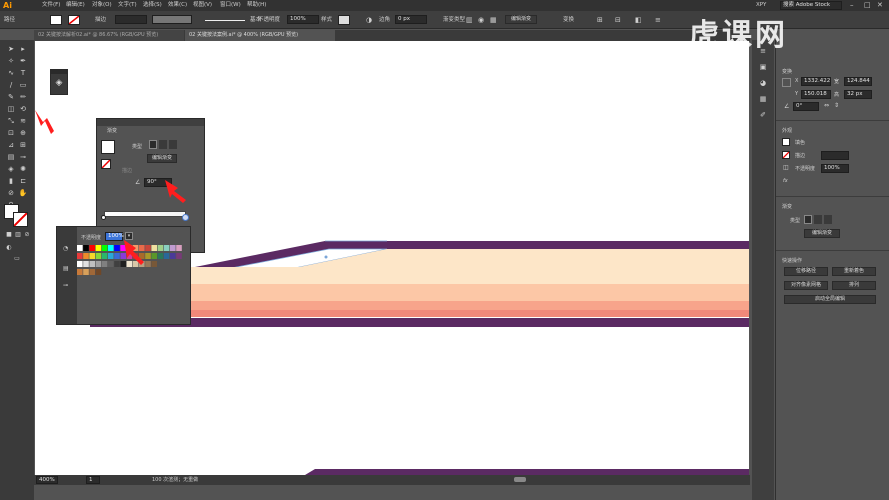 The width and height of the screenshot is (889, 500). I want to click on appearance-section-title: 外观, so click(787, 131).